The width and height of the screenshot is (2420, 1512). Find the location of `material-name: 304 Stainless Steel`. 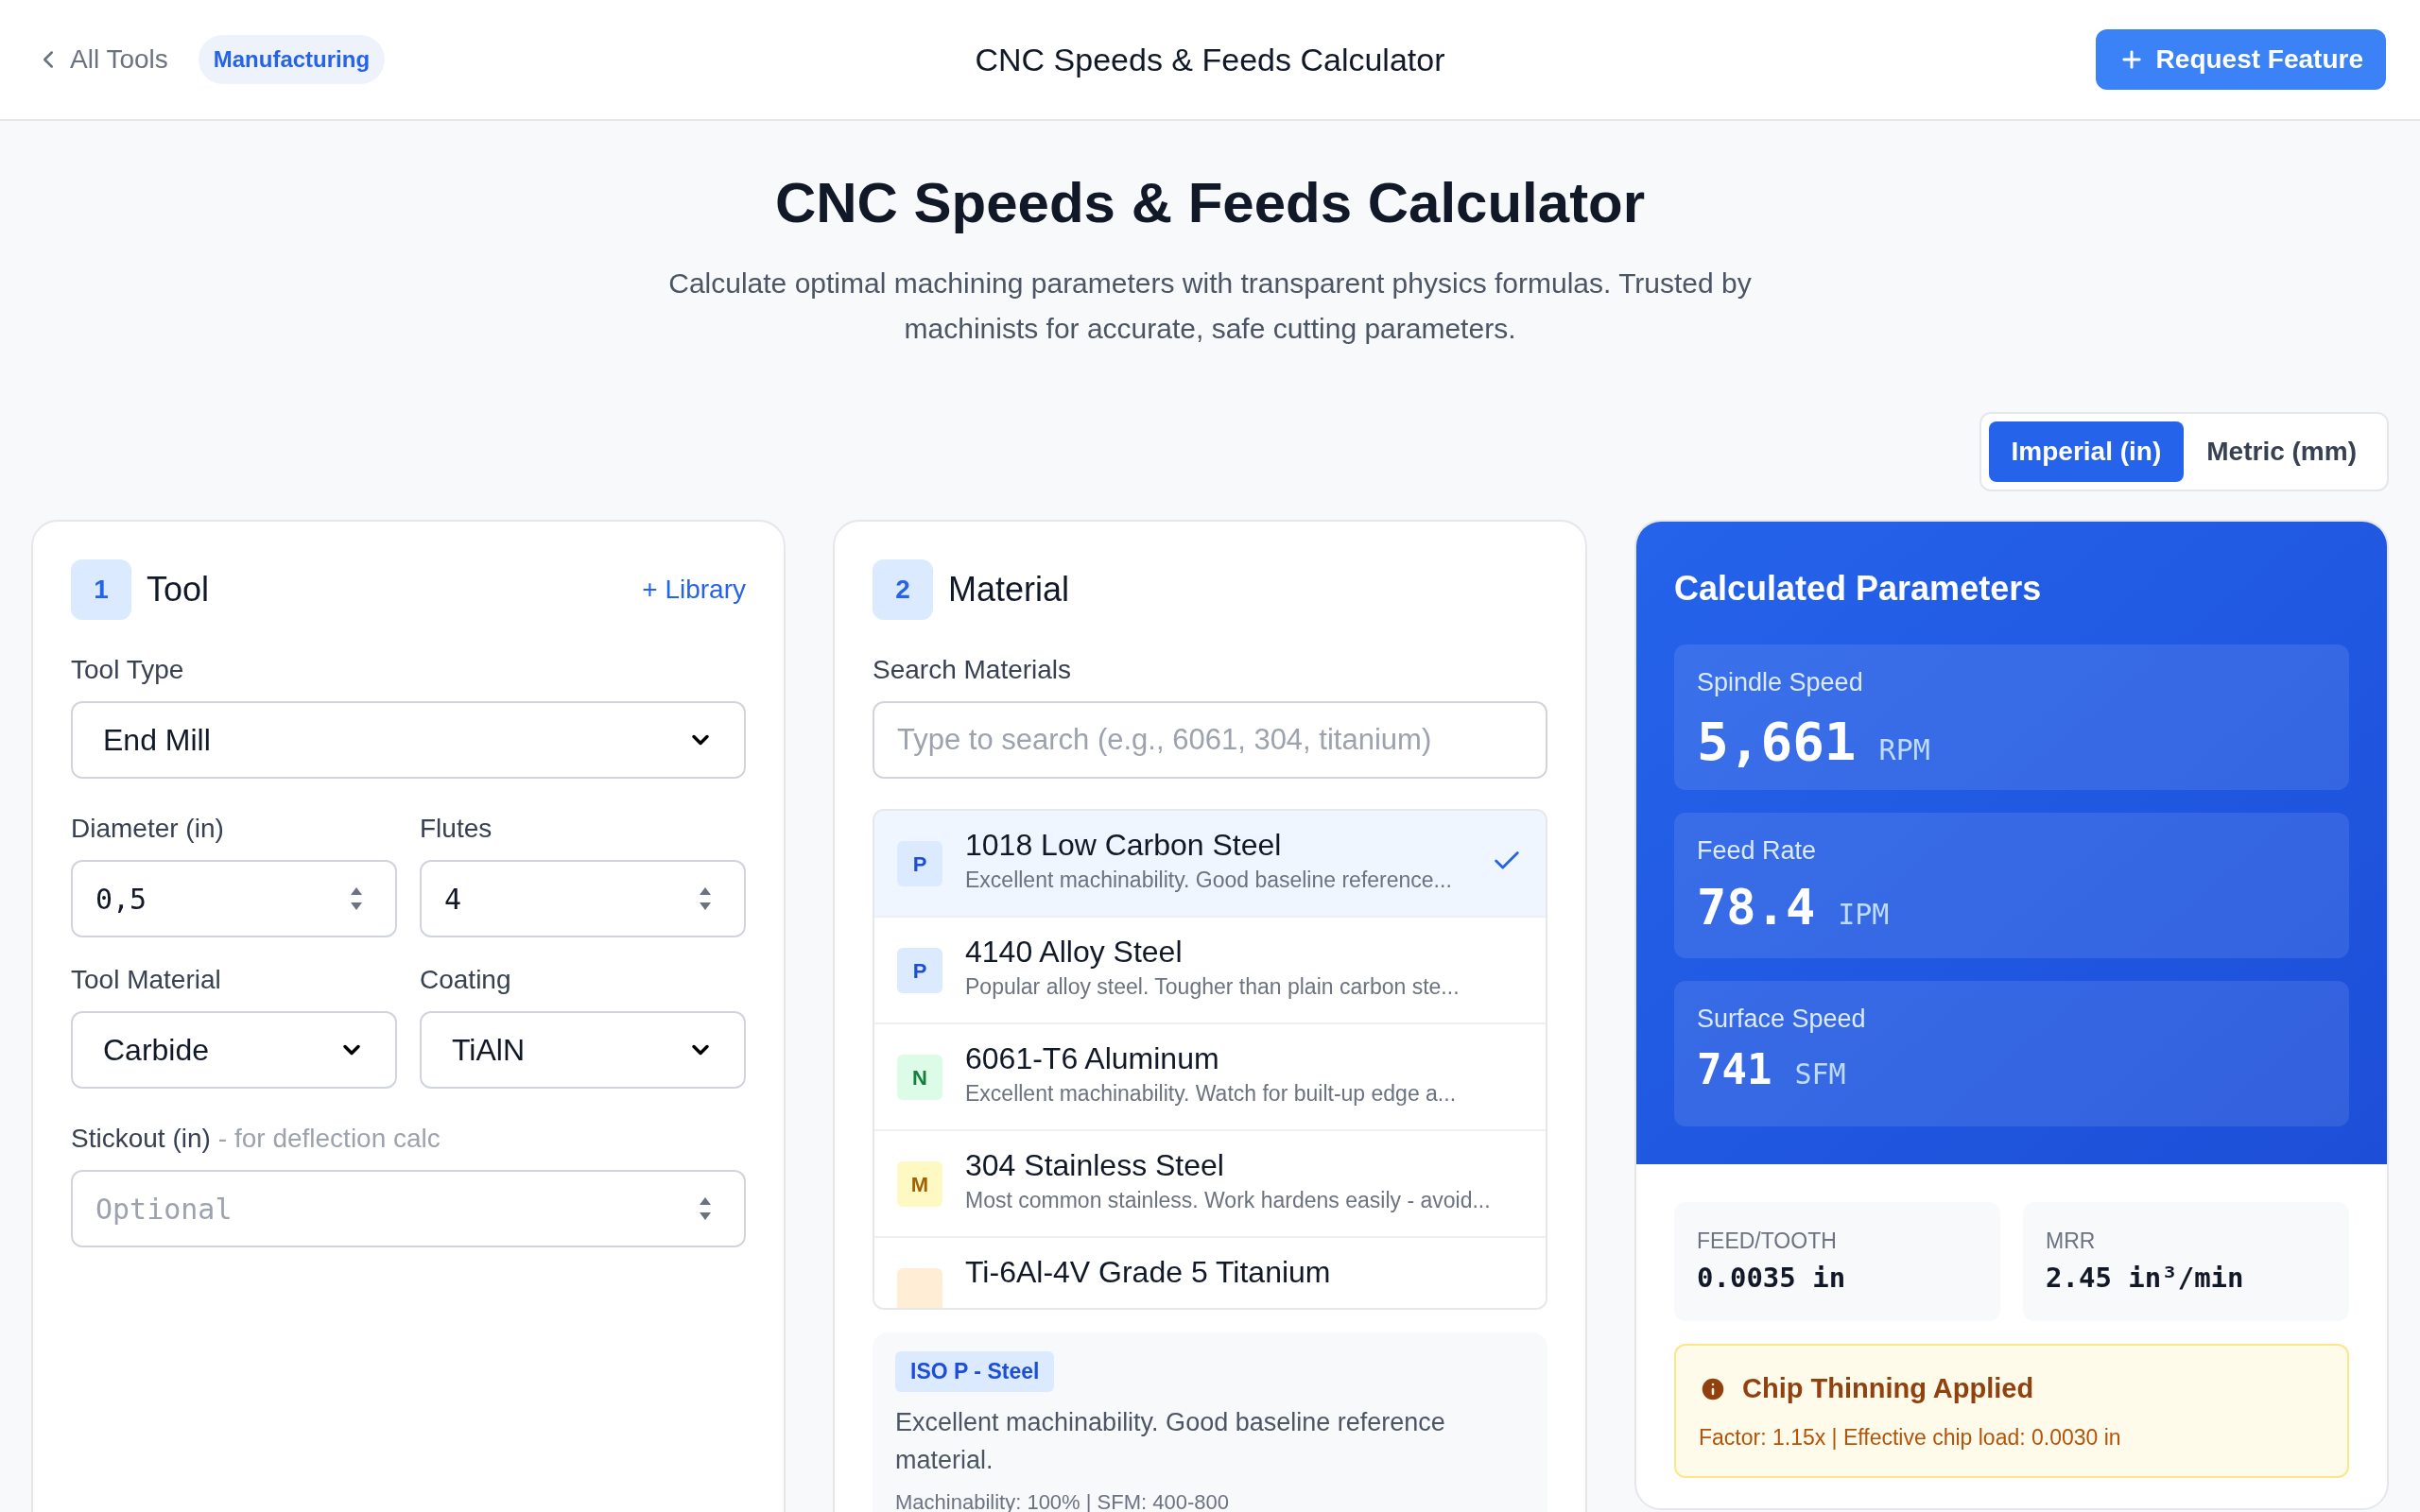

material-name: 304 Stainless Steel is located at coordinates (1095, 1165).